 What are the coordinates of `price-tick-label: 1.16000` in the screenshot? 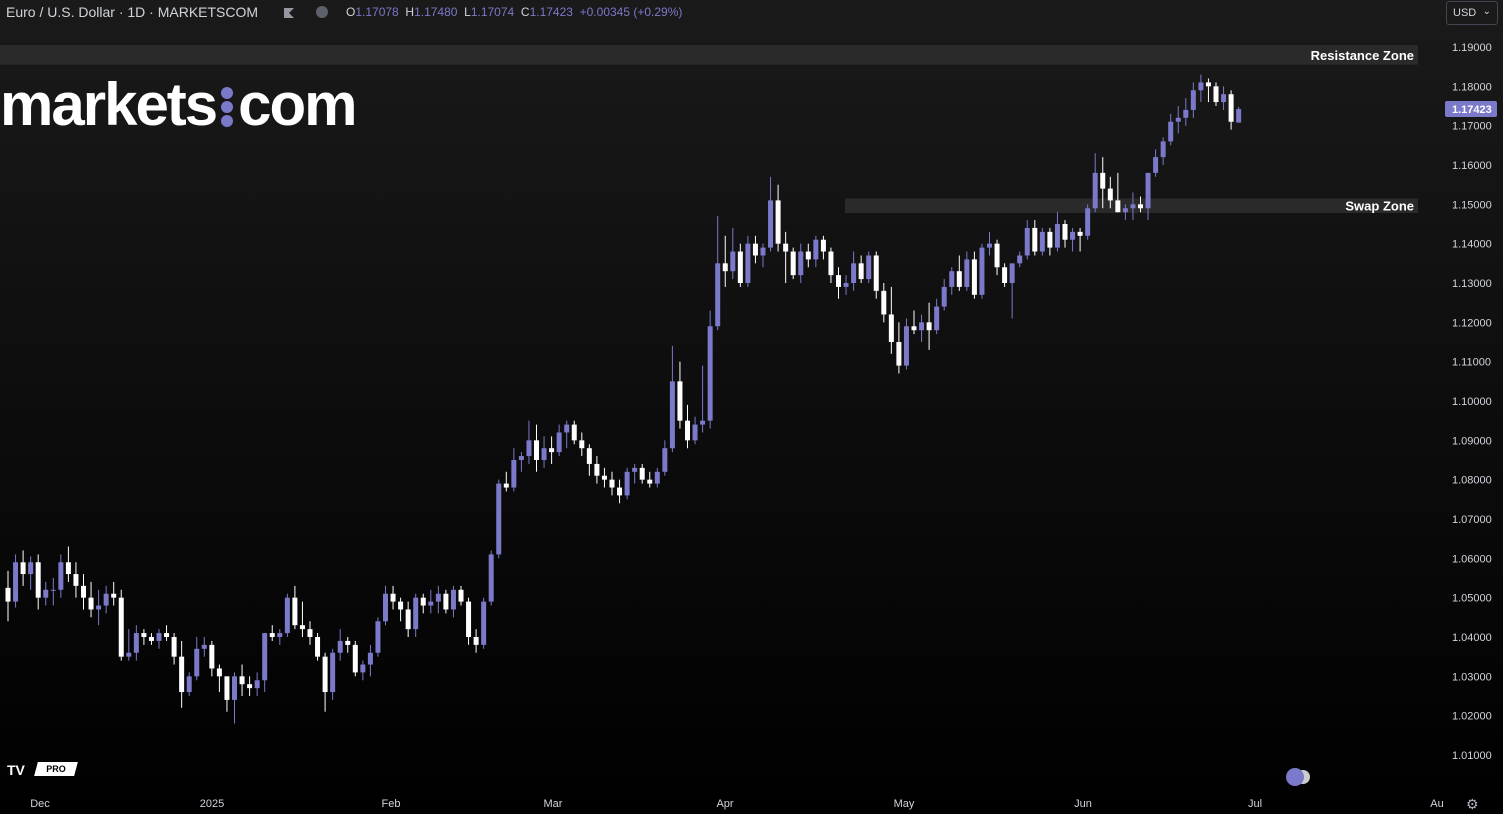 It's located at (1472, 166).